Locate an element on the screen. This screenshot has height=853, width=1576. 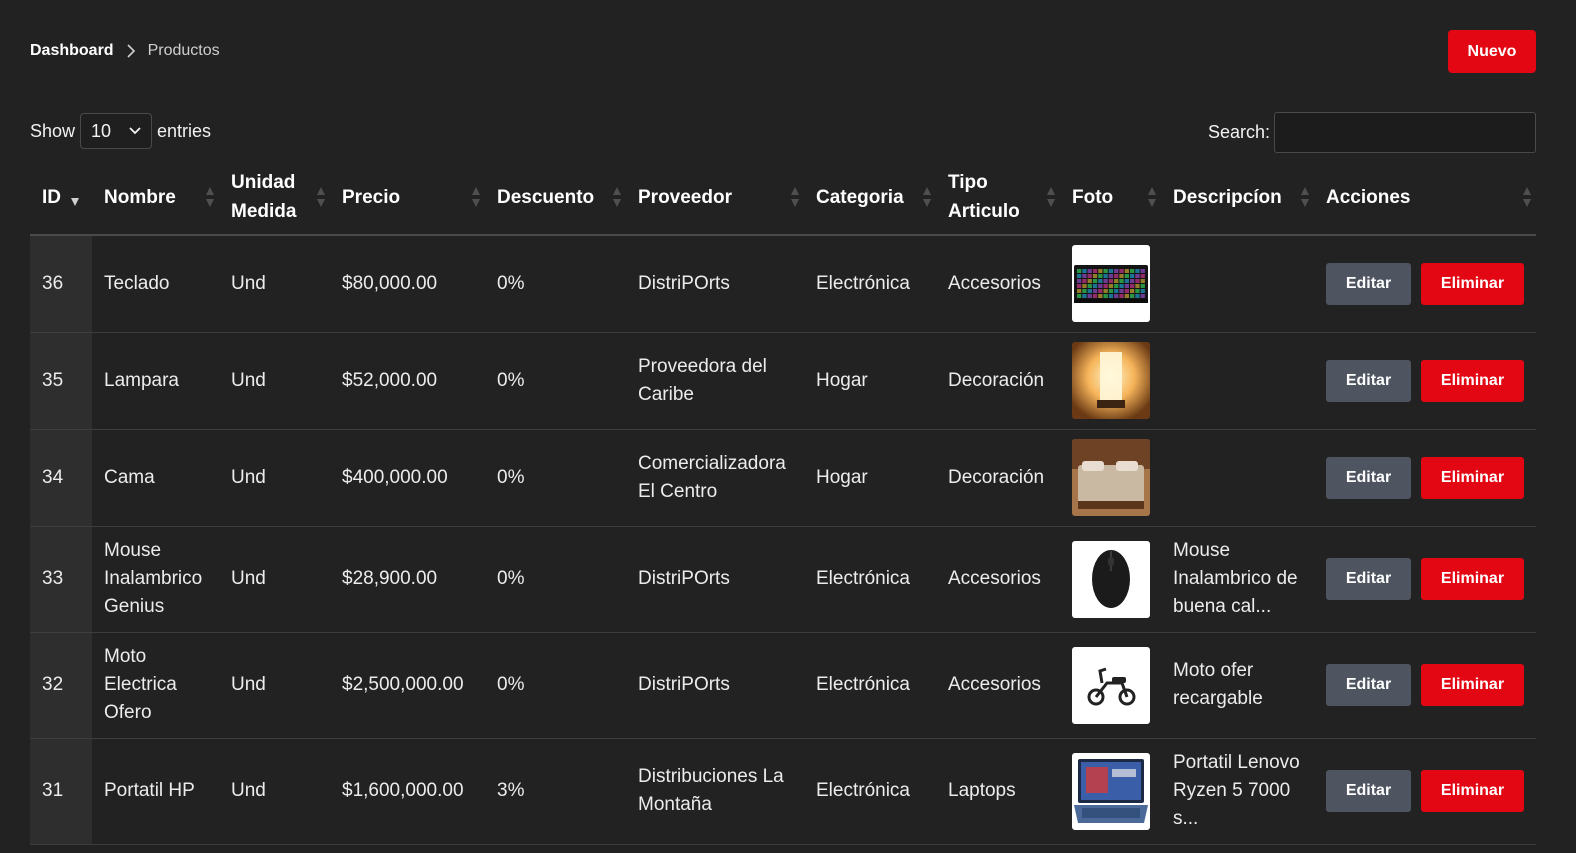
description-text: Moto ofer recargable is located at coordinates (1218, 684).